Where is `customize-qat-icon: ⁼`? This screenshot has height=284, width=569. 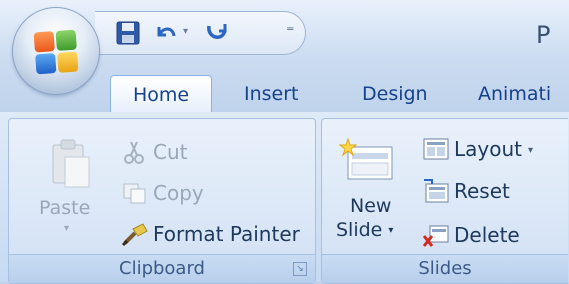
customize-qat-icon: ⁼ is located at coordinates (290, 31).